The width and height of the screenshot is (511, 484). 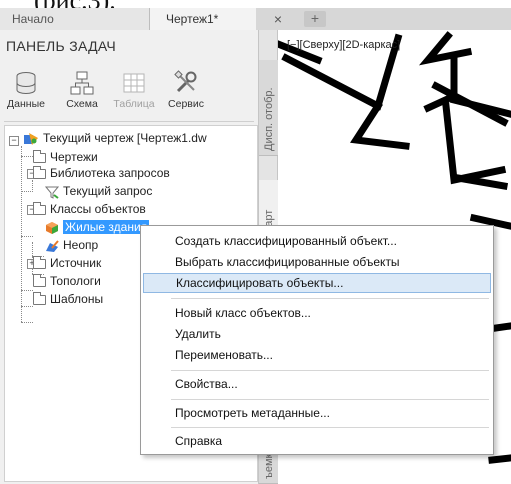 I want to click on tree-item-query-library: Библиотека запросов, so click(x=101, y=173).